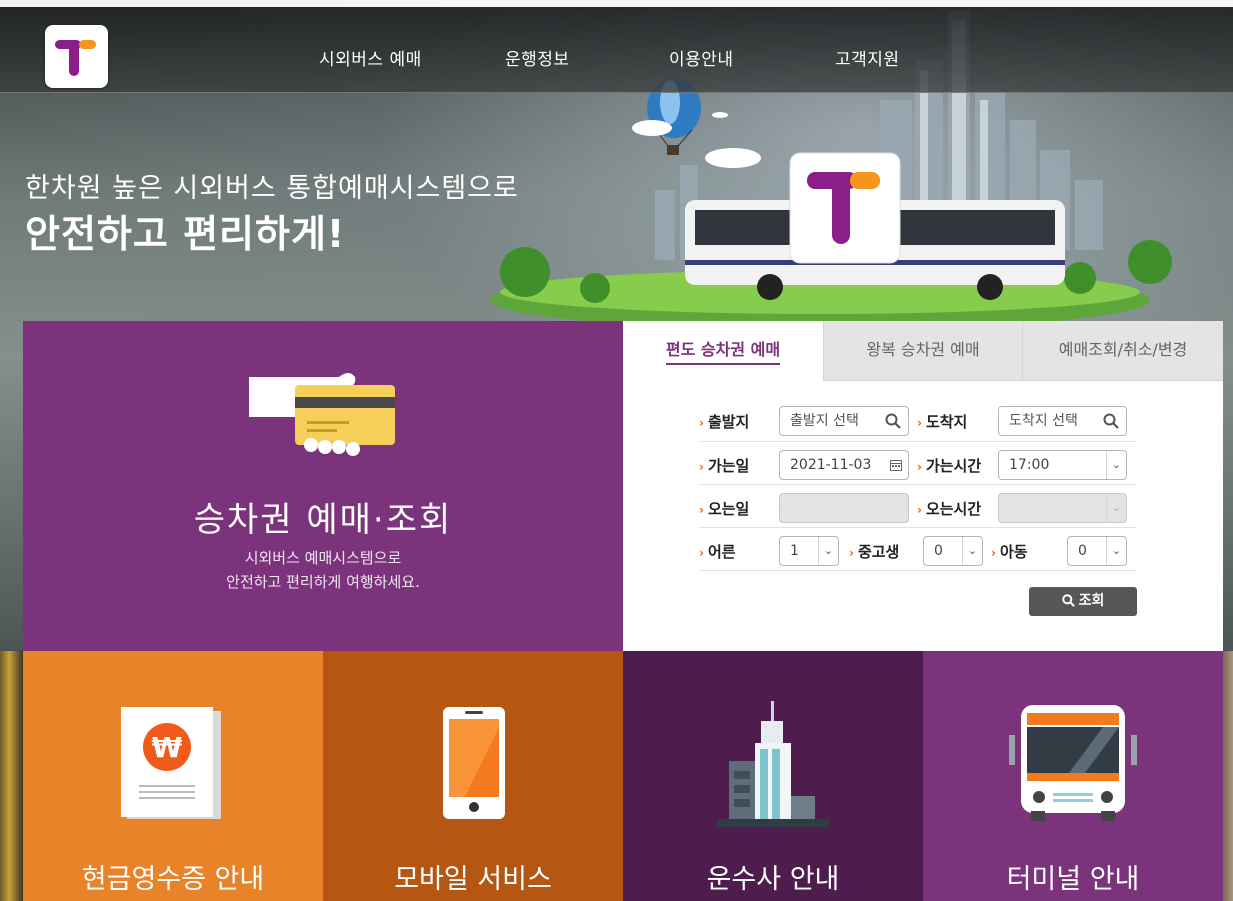 The width and height of the screenshot is (1233, 901). Describe the element at coordinates (724, 509) in the screenshot. I see `return-date-label: › 오는일` at that location.